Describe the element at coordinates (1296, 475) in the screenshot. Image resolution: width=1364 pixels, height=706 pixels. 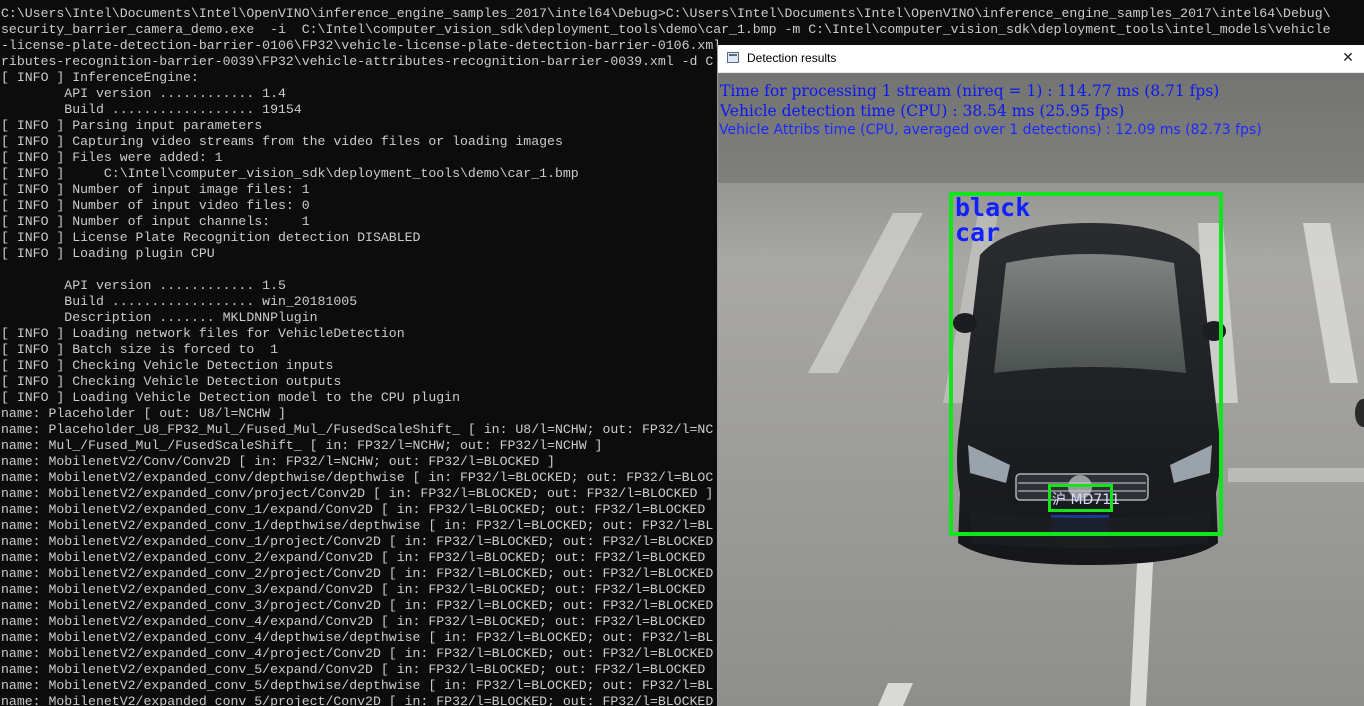
I see `stop-line` at that location.